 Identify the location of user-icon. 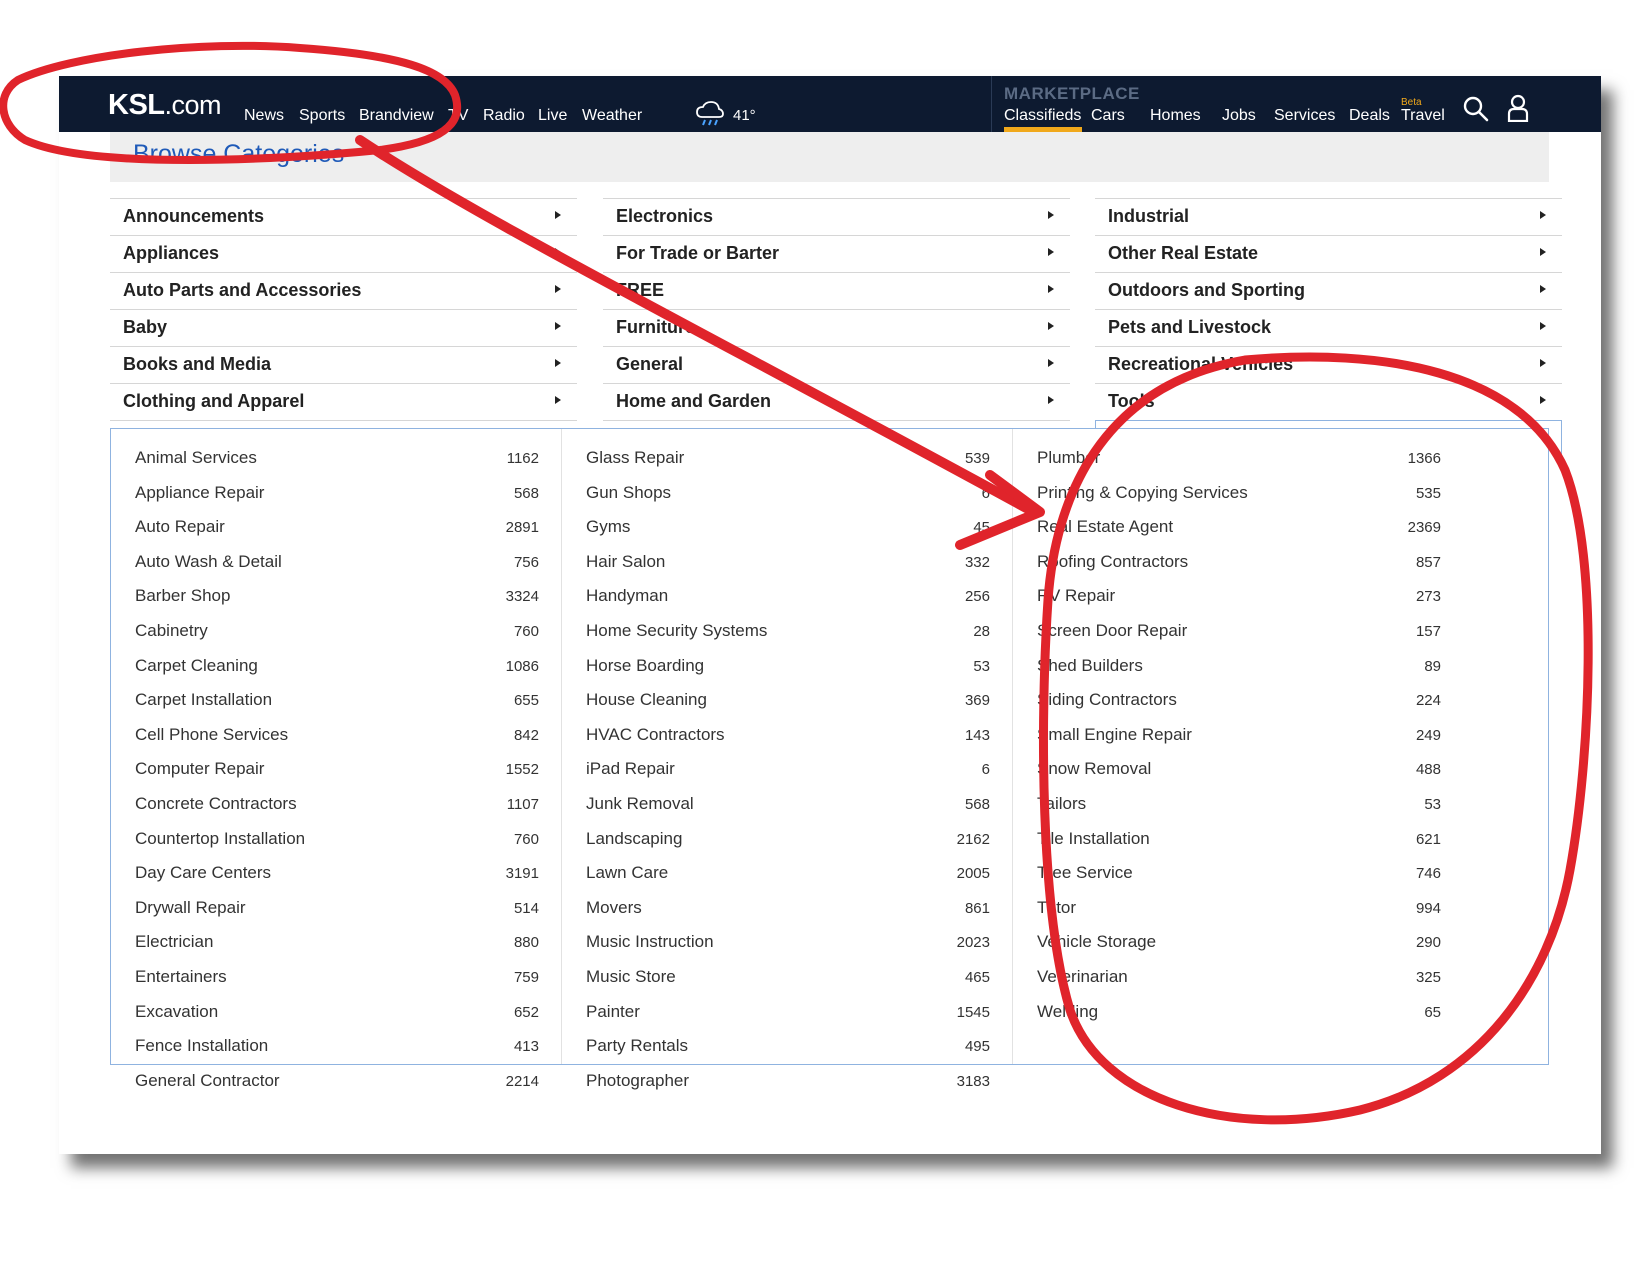
(1518, 108).